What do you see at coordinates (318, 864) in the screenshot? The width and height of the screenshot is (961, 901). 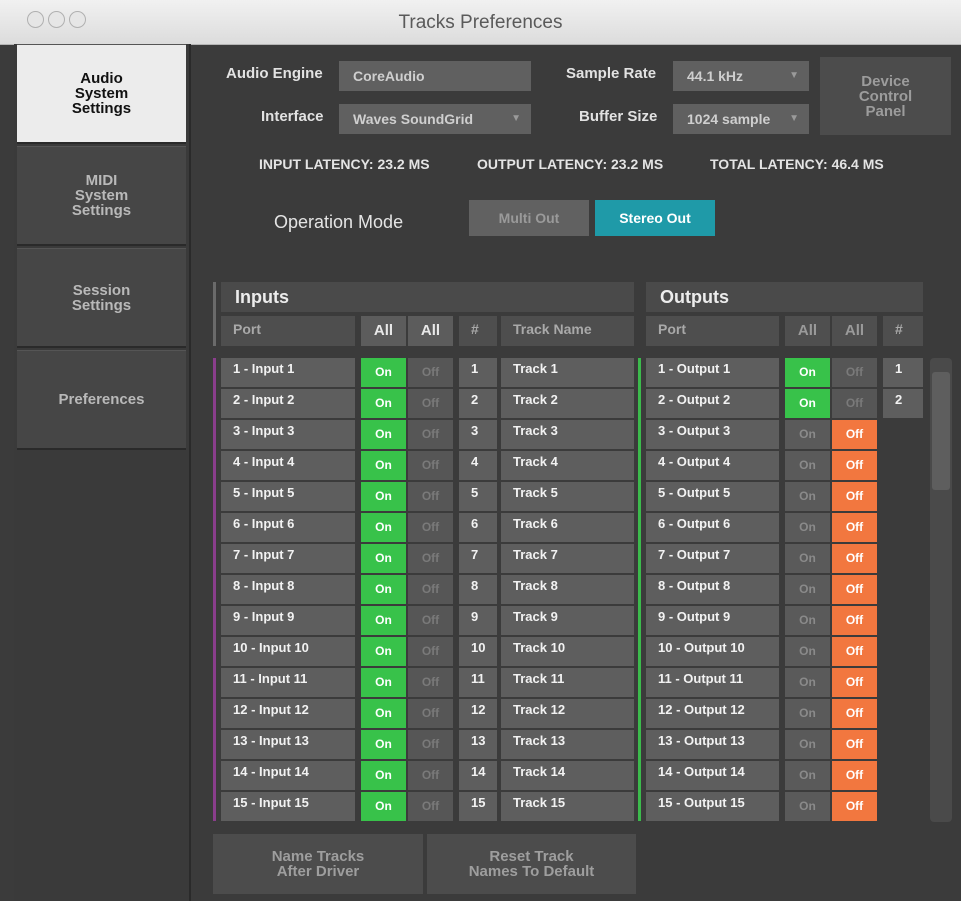 I see `name-tracks-after-driver-button: Name Tracks After Driver` at bounding box center [318, 864].